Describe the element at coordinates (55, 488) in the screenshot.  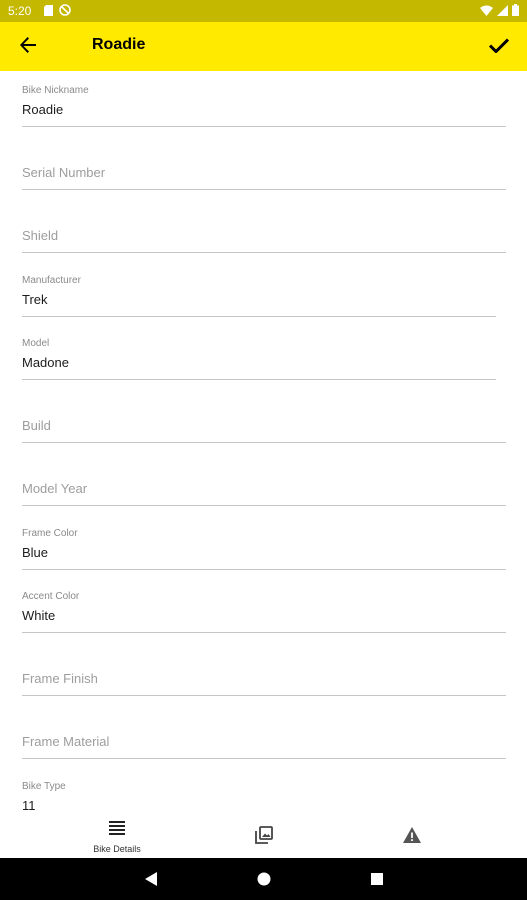
I see `field-placeholder: Model Year` at that location.